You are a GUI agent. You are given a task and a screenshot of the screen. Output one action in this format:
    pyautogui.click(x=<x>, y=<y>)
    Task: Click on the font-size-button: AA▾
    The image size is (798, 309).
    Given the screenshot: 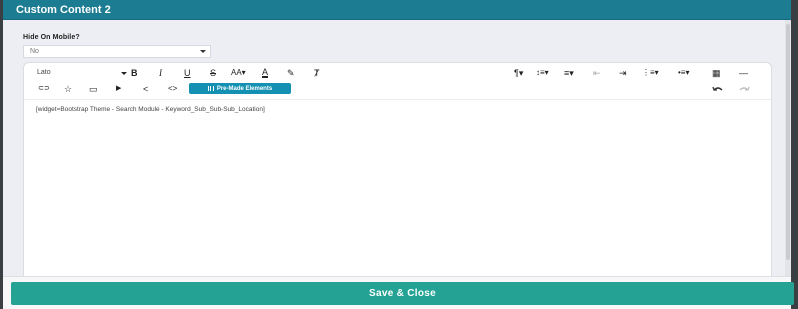 What is the action you would take?
    pyautogui.click(x=238, y=73)
    